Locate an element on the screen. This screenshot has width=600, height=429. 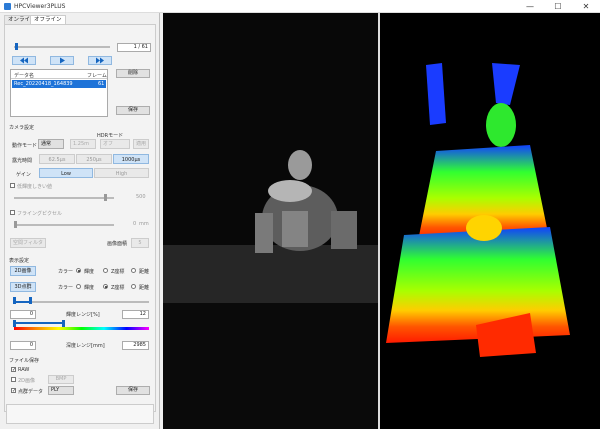
image-size-label: 画像面積 is located at coordinates (117, 244).